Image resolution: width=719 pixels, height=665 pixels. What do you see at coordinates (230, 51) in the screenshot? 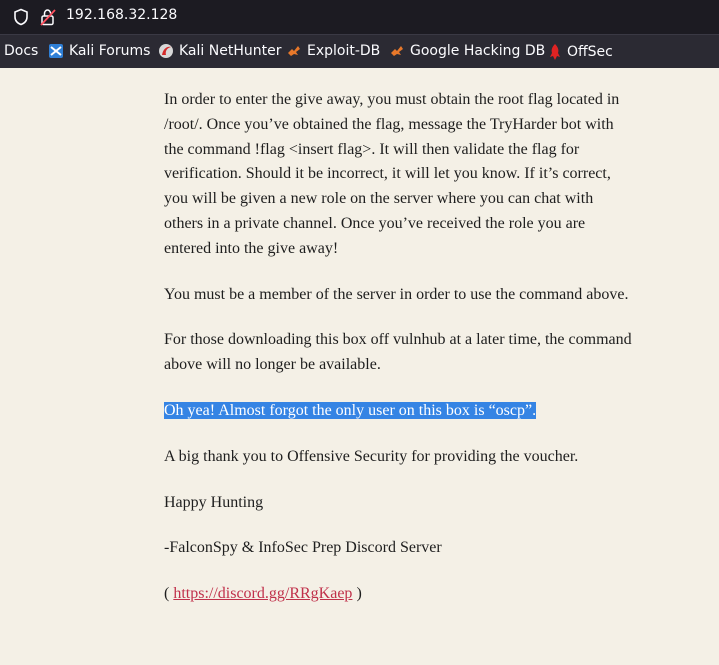
I see `bookmark-label: Kali NetHunter` at bounding box center [230, 51].